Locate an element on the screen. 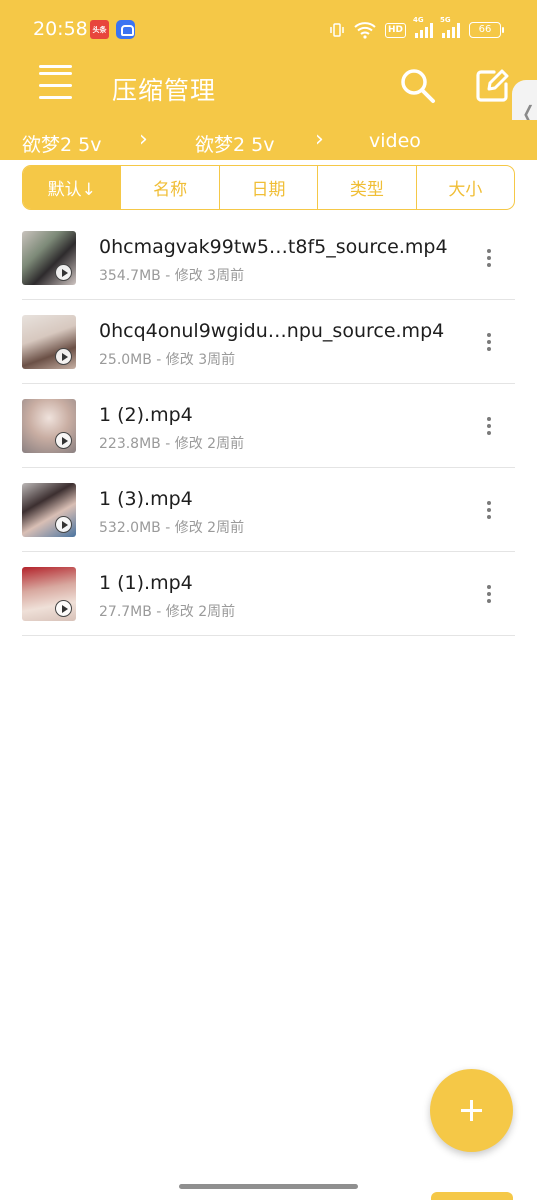 This screenshot has width=537, height=1200. file-meta: 354.7MB - 修改 3周前 is located at coordinates (172, 276).